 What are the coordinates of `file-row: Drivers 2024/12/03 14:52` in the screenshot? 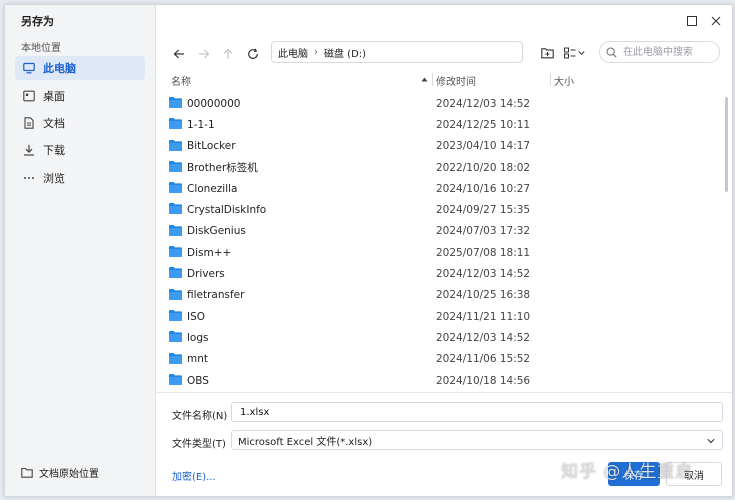 It's located at (437, 273).